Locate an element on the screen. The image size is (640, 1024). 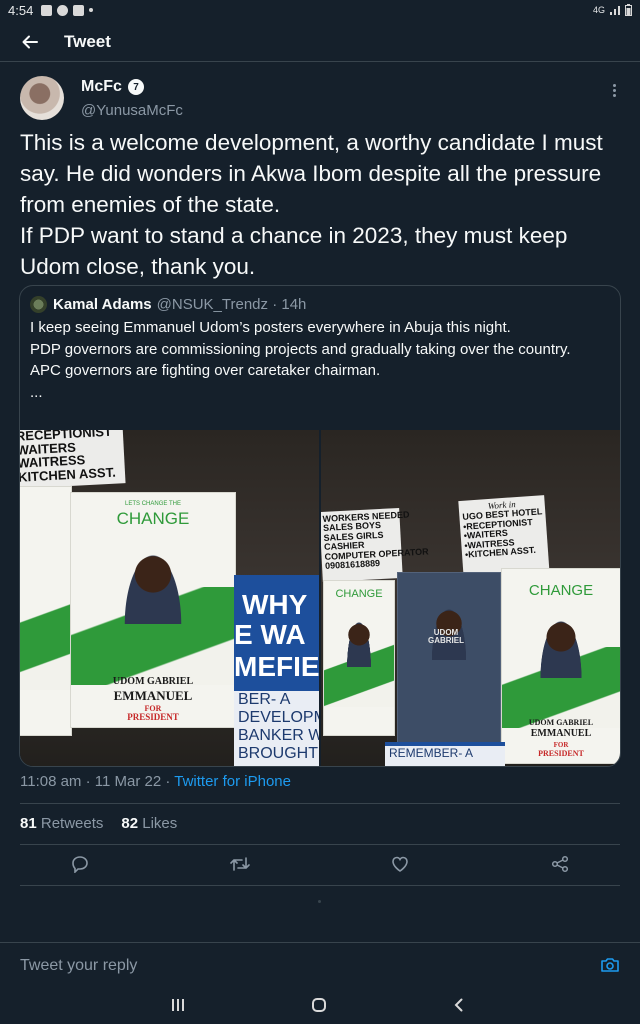
tweet-stats: 81 Retweets 82 Likes is located at coordinates (98, 823).